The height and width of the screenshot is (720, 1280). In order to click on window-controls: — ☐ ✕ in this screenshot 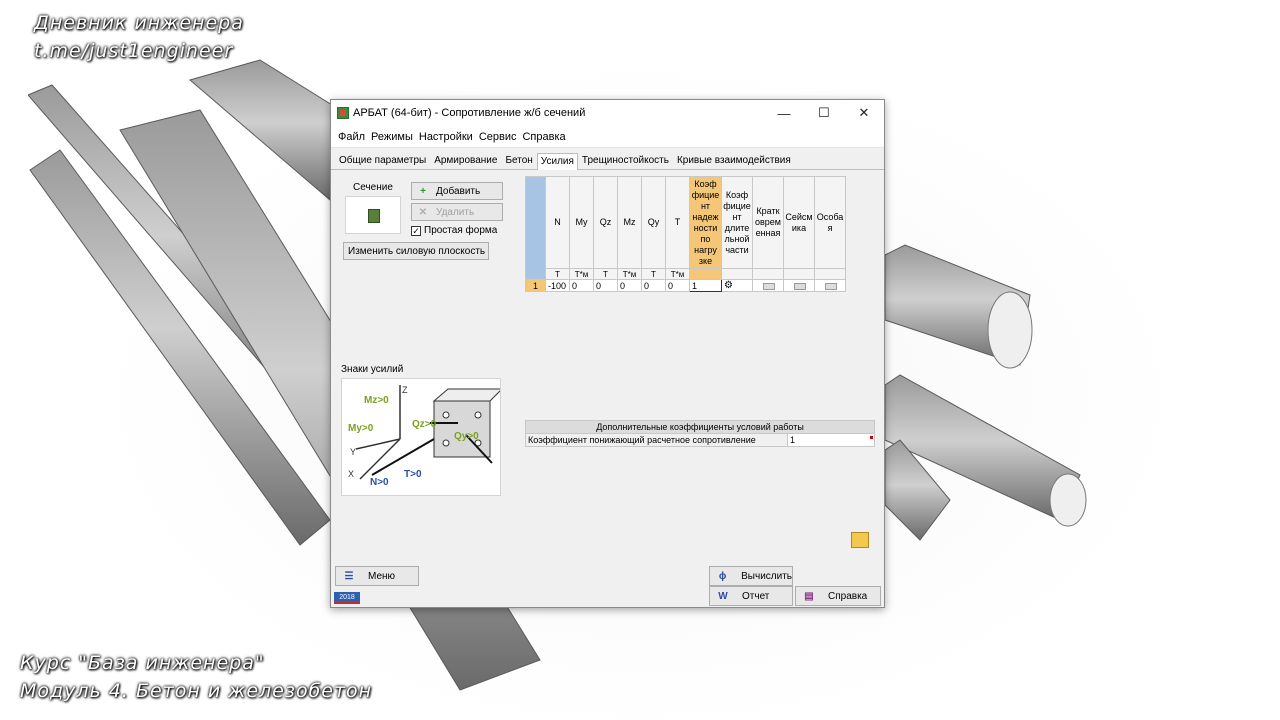, I will do `click(824, 113)`.